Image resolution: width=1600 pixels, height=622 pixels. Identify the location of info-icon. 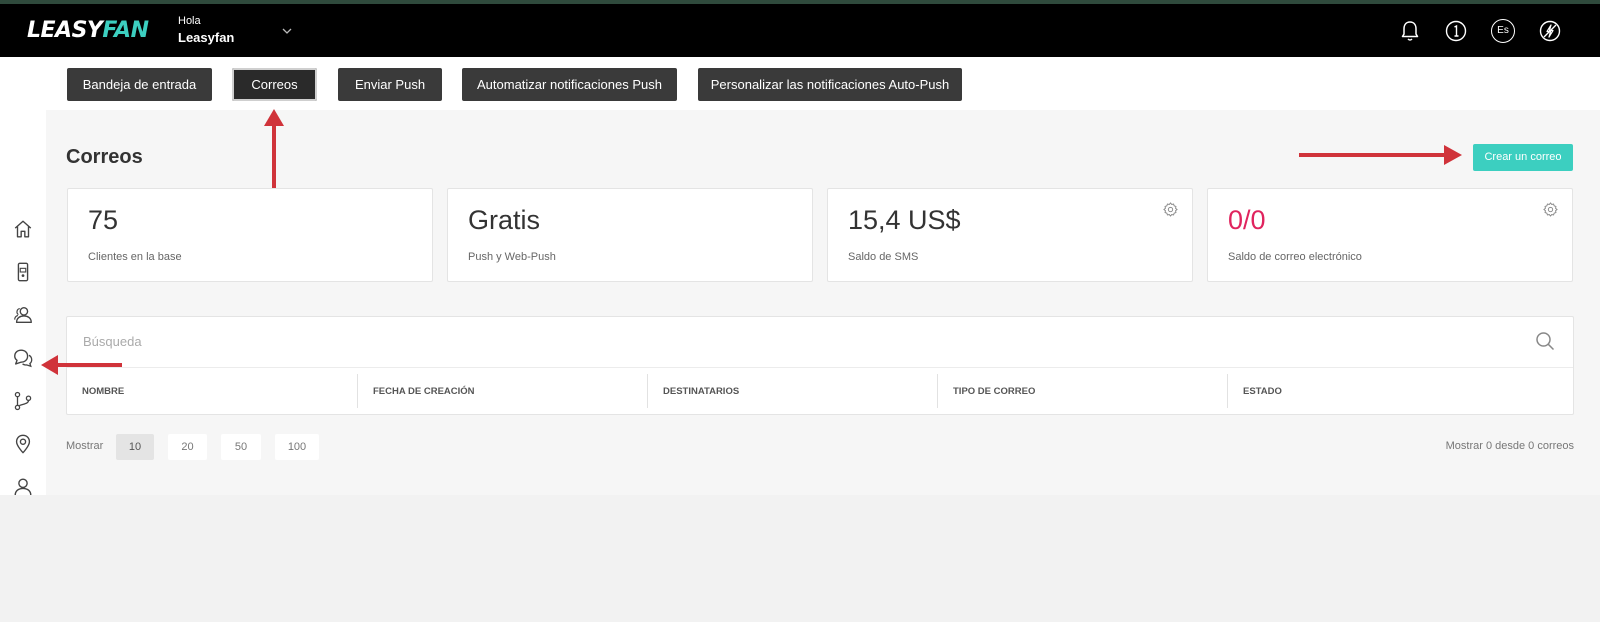
(1456, 31).